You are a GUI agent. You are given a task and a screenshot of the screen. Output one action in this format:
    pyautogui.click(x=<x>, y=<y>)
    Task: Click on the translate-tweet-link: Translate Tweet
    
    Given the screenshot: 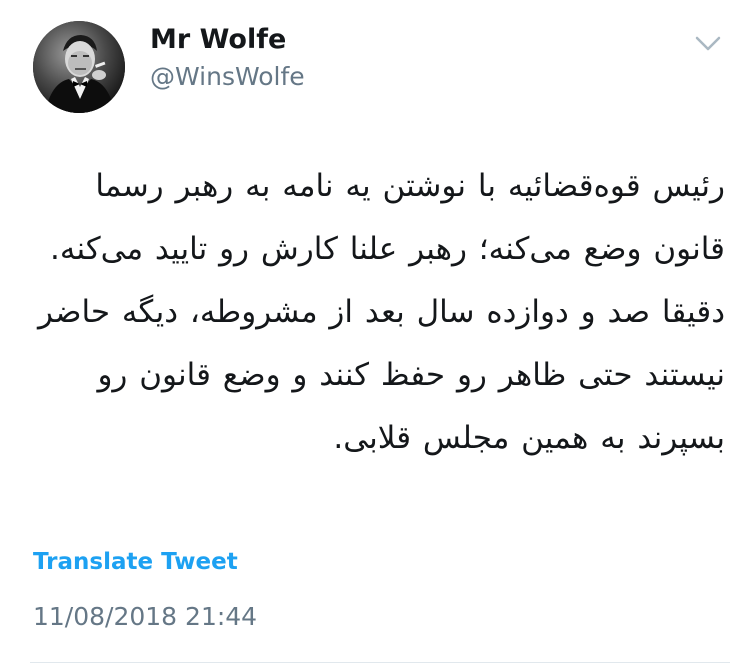 What is the action you would take?
    pyautogui.click(x=135, y=562)
    